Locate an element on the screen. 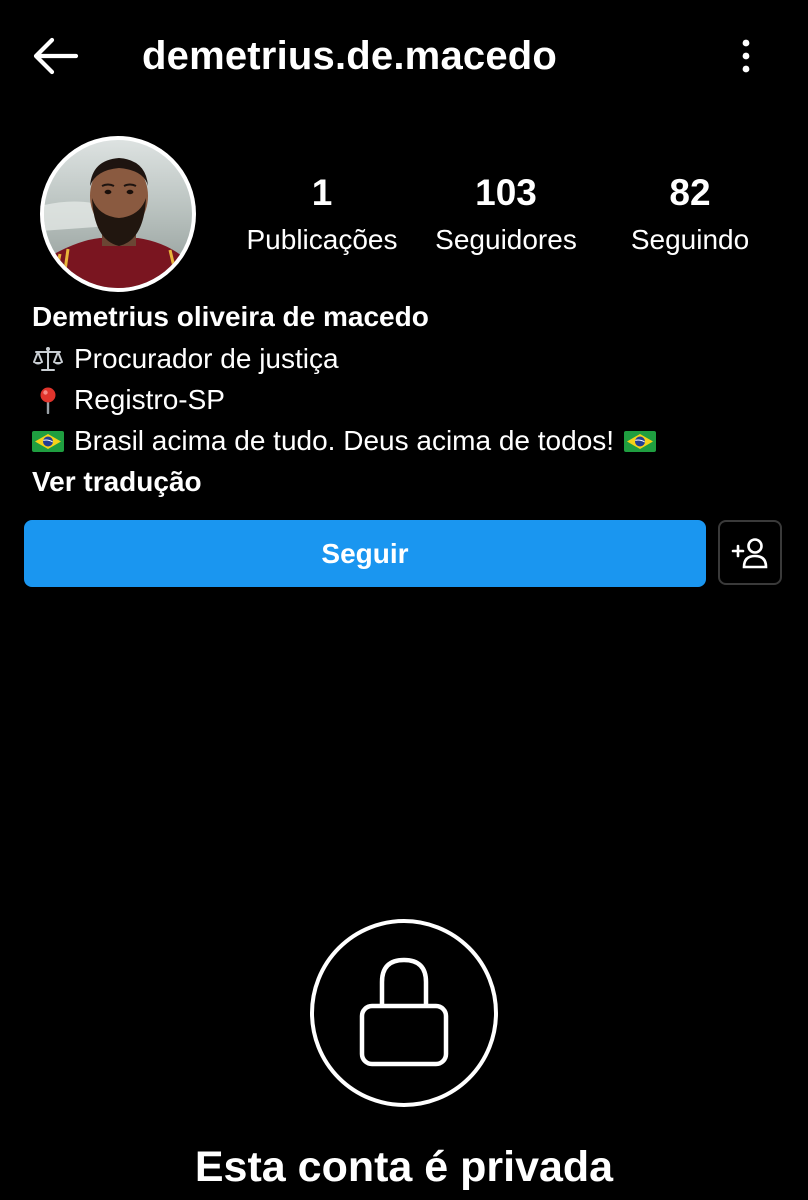 The image size is (808, 1200). following-count: 82 is located at coordinates (690, 192).